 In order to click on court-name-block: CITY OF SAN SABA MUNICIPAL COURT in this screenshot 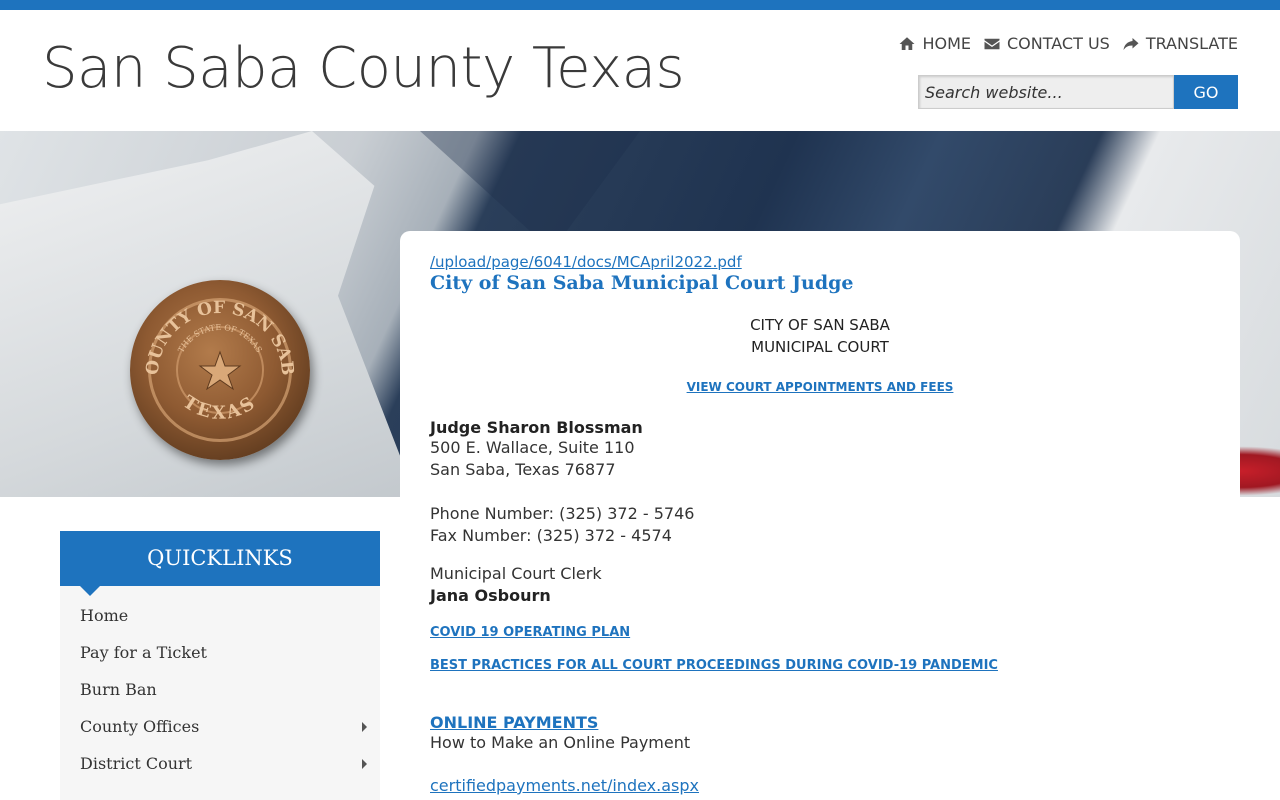, I will do `click(820, 336)`.